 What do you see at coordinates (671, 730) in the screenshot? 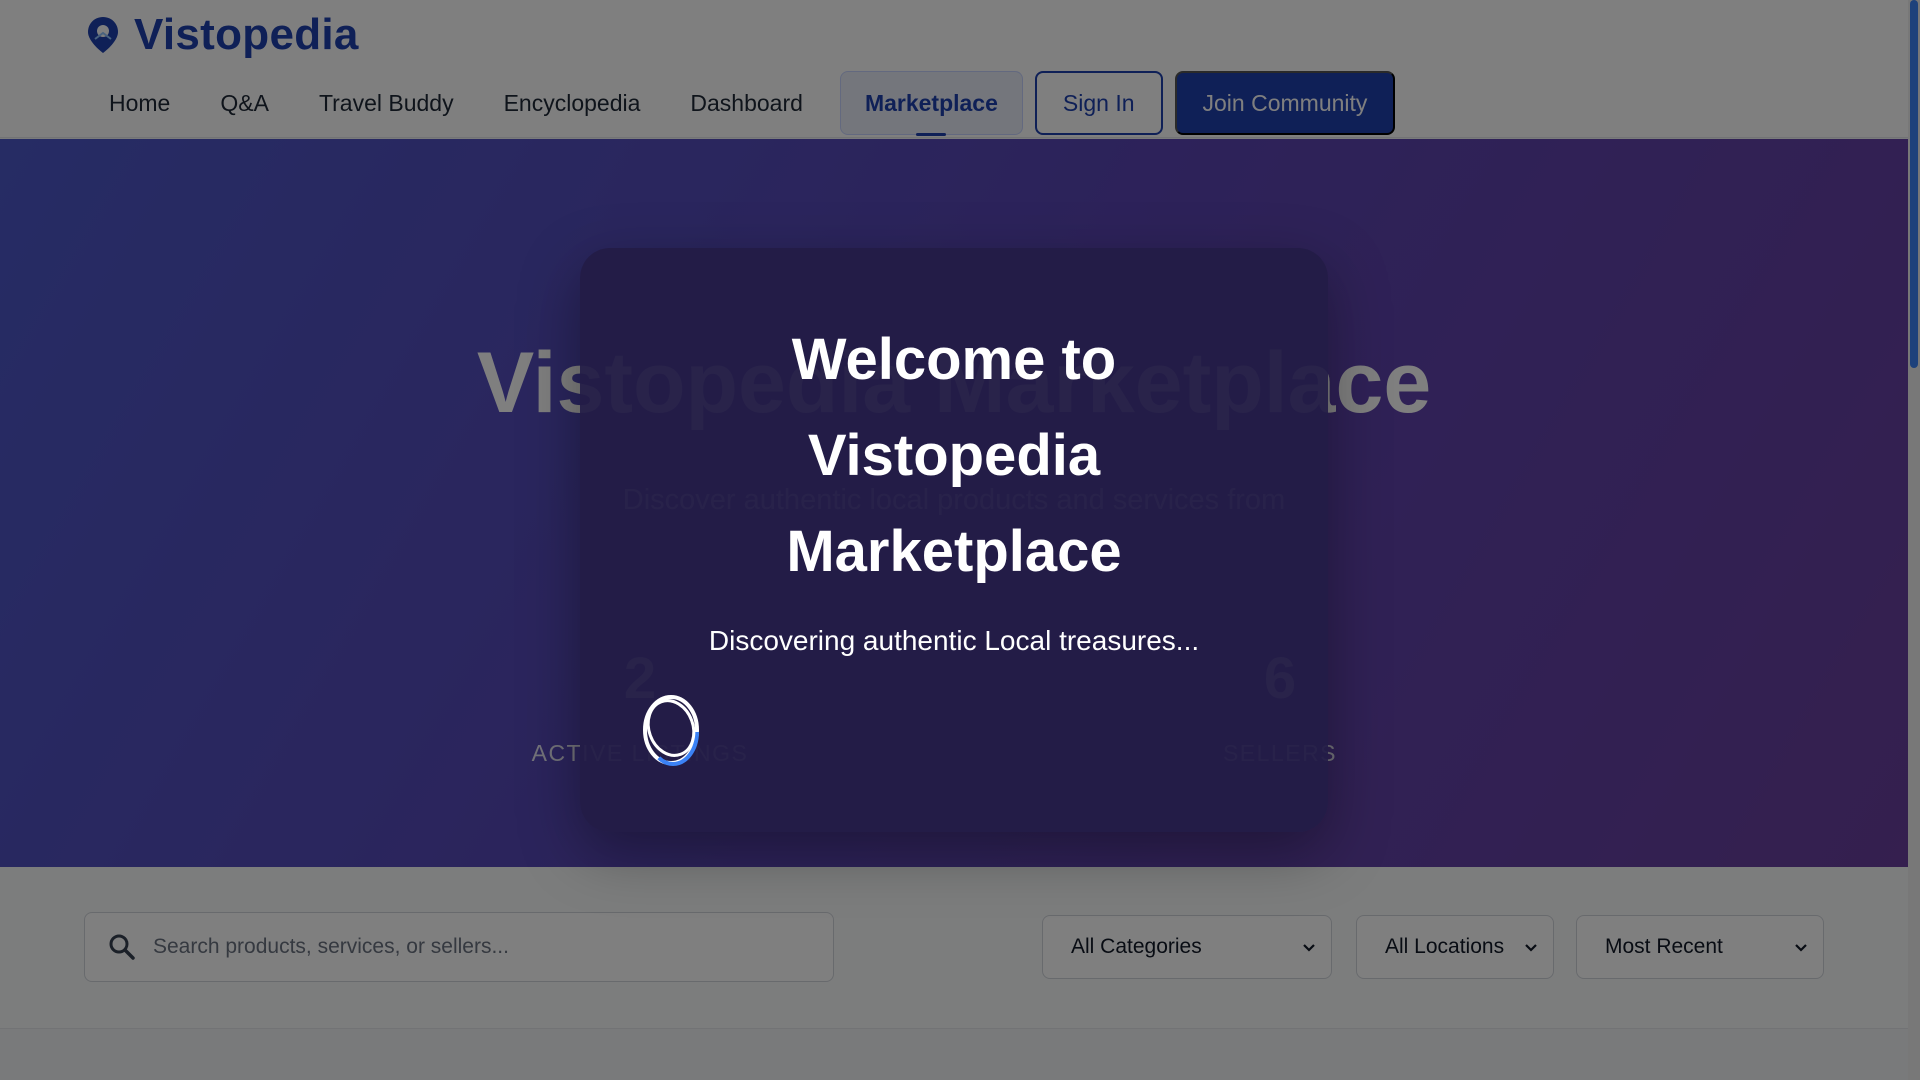
I see `loading-spinner-icon` at bounding box center [671, 730].